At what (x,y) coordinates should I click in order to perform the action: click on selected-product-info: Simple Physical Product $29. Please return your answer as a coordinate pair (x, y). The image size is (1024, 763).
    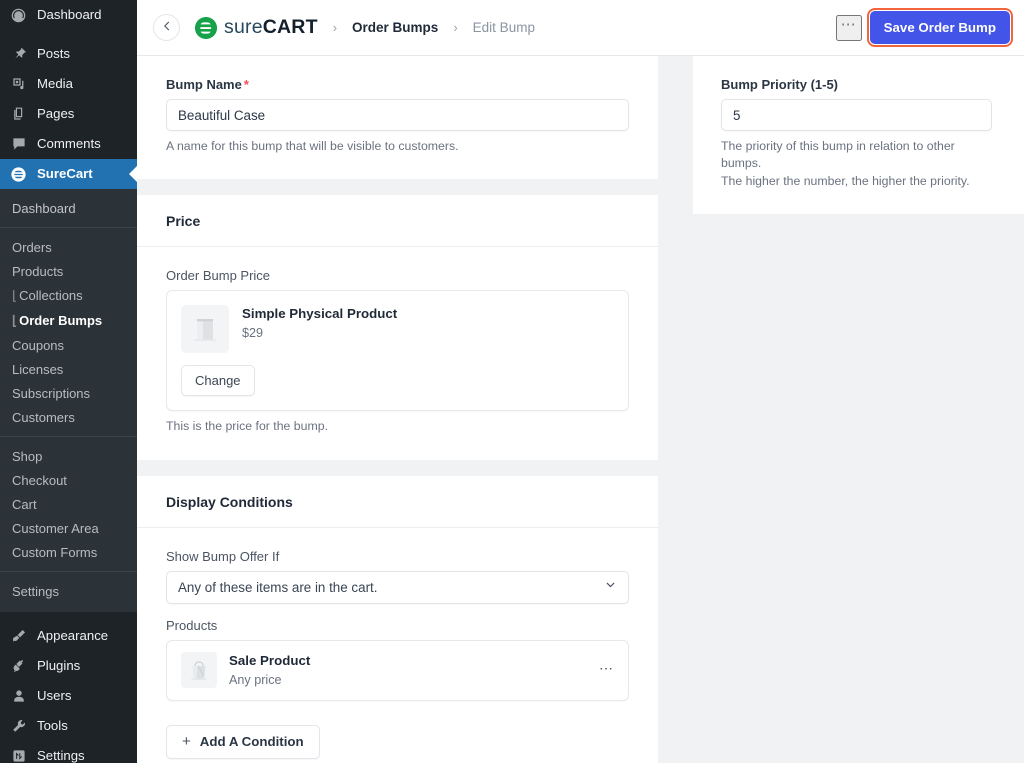
    Looking at the image, I should click on (319, 323).